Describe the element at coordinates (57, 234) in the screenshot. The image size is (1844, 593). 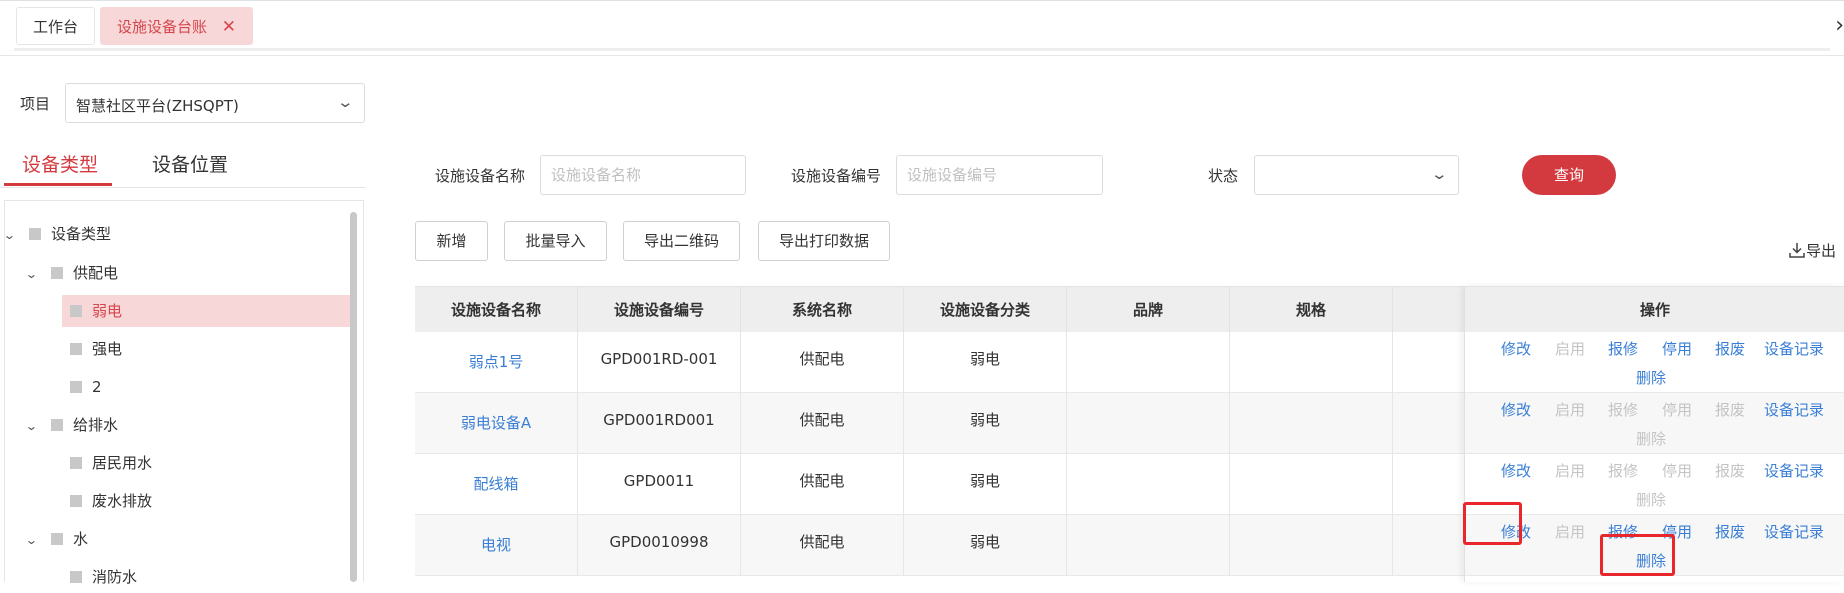
I see `tree-node-root: ⌄ 设备类型` at that location.